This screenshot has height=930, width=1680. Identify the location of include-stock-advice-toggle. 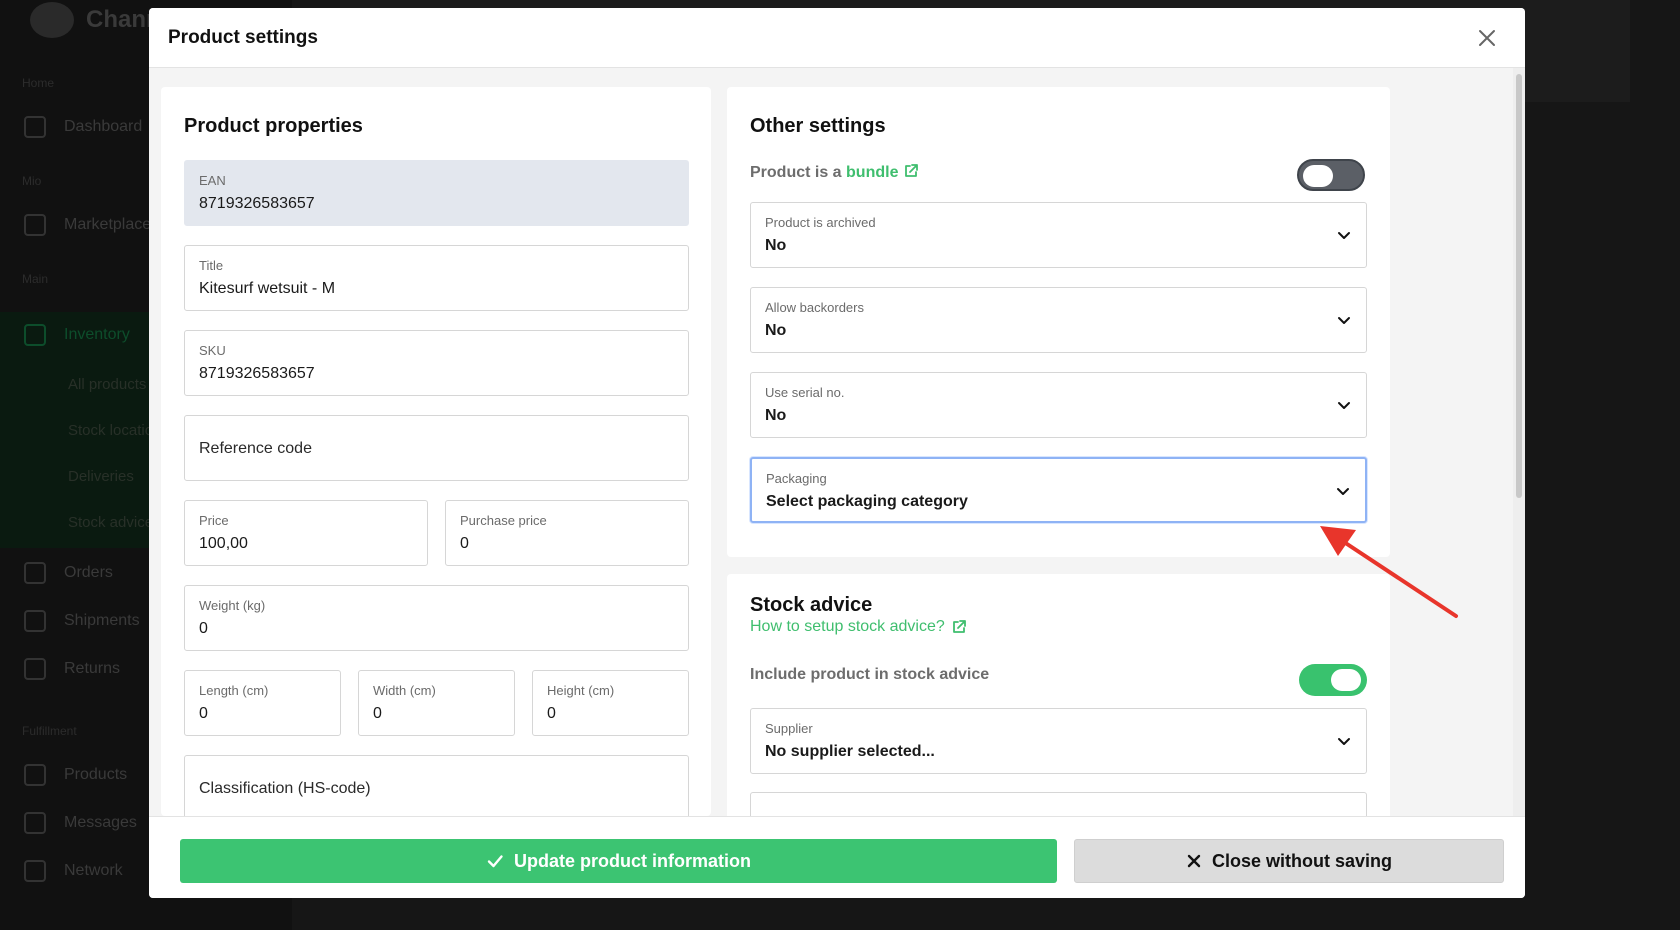
(1333, 680).